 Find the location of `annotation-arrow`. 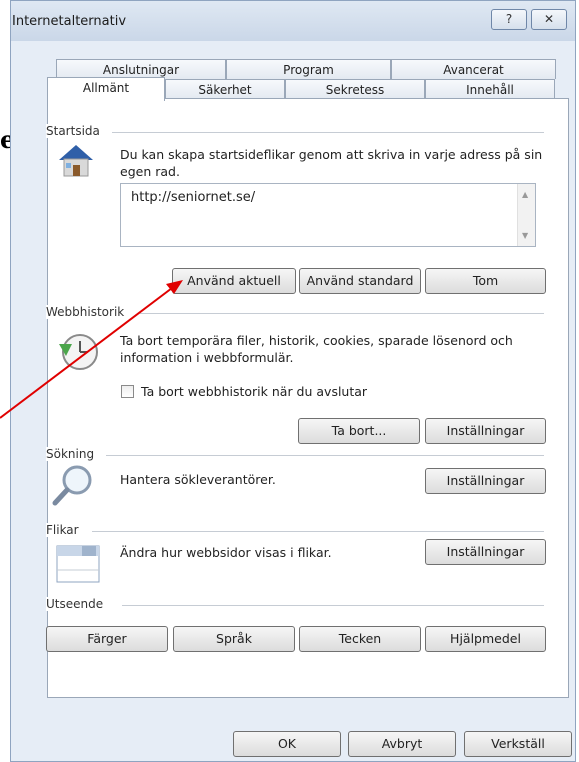

annotation-arrow is located at coordinates (91, 349).